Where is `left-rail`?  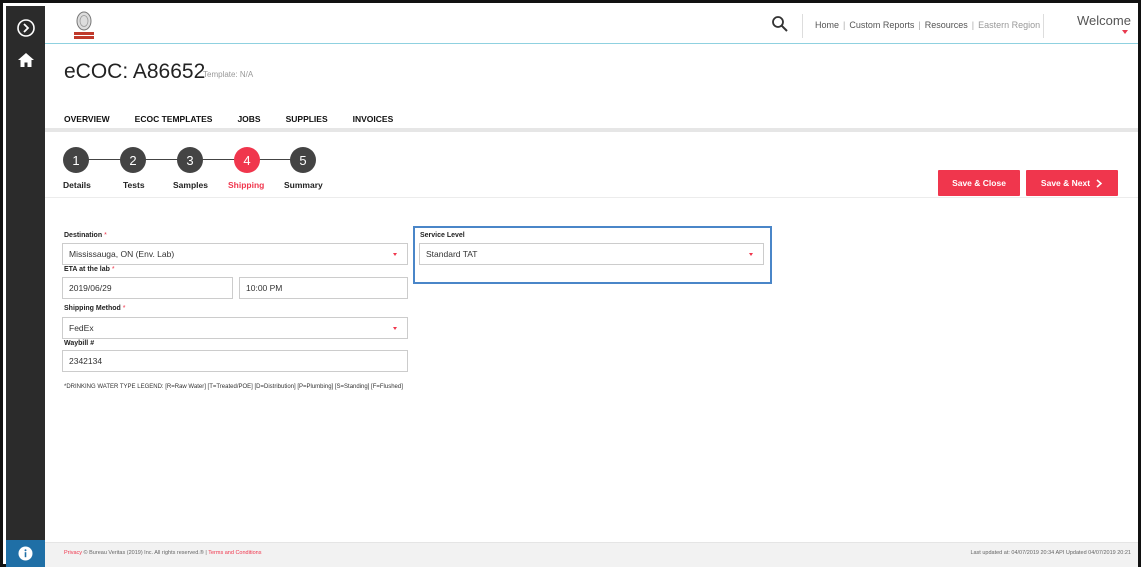
left-rail is located at coordinates (25, 286).